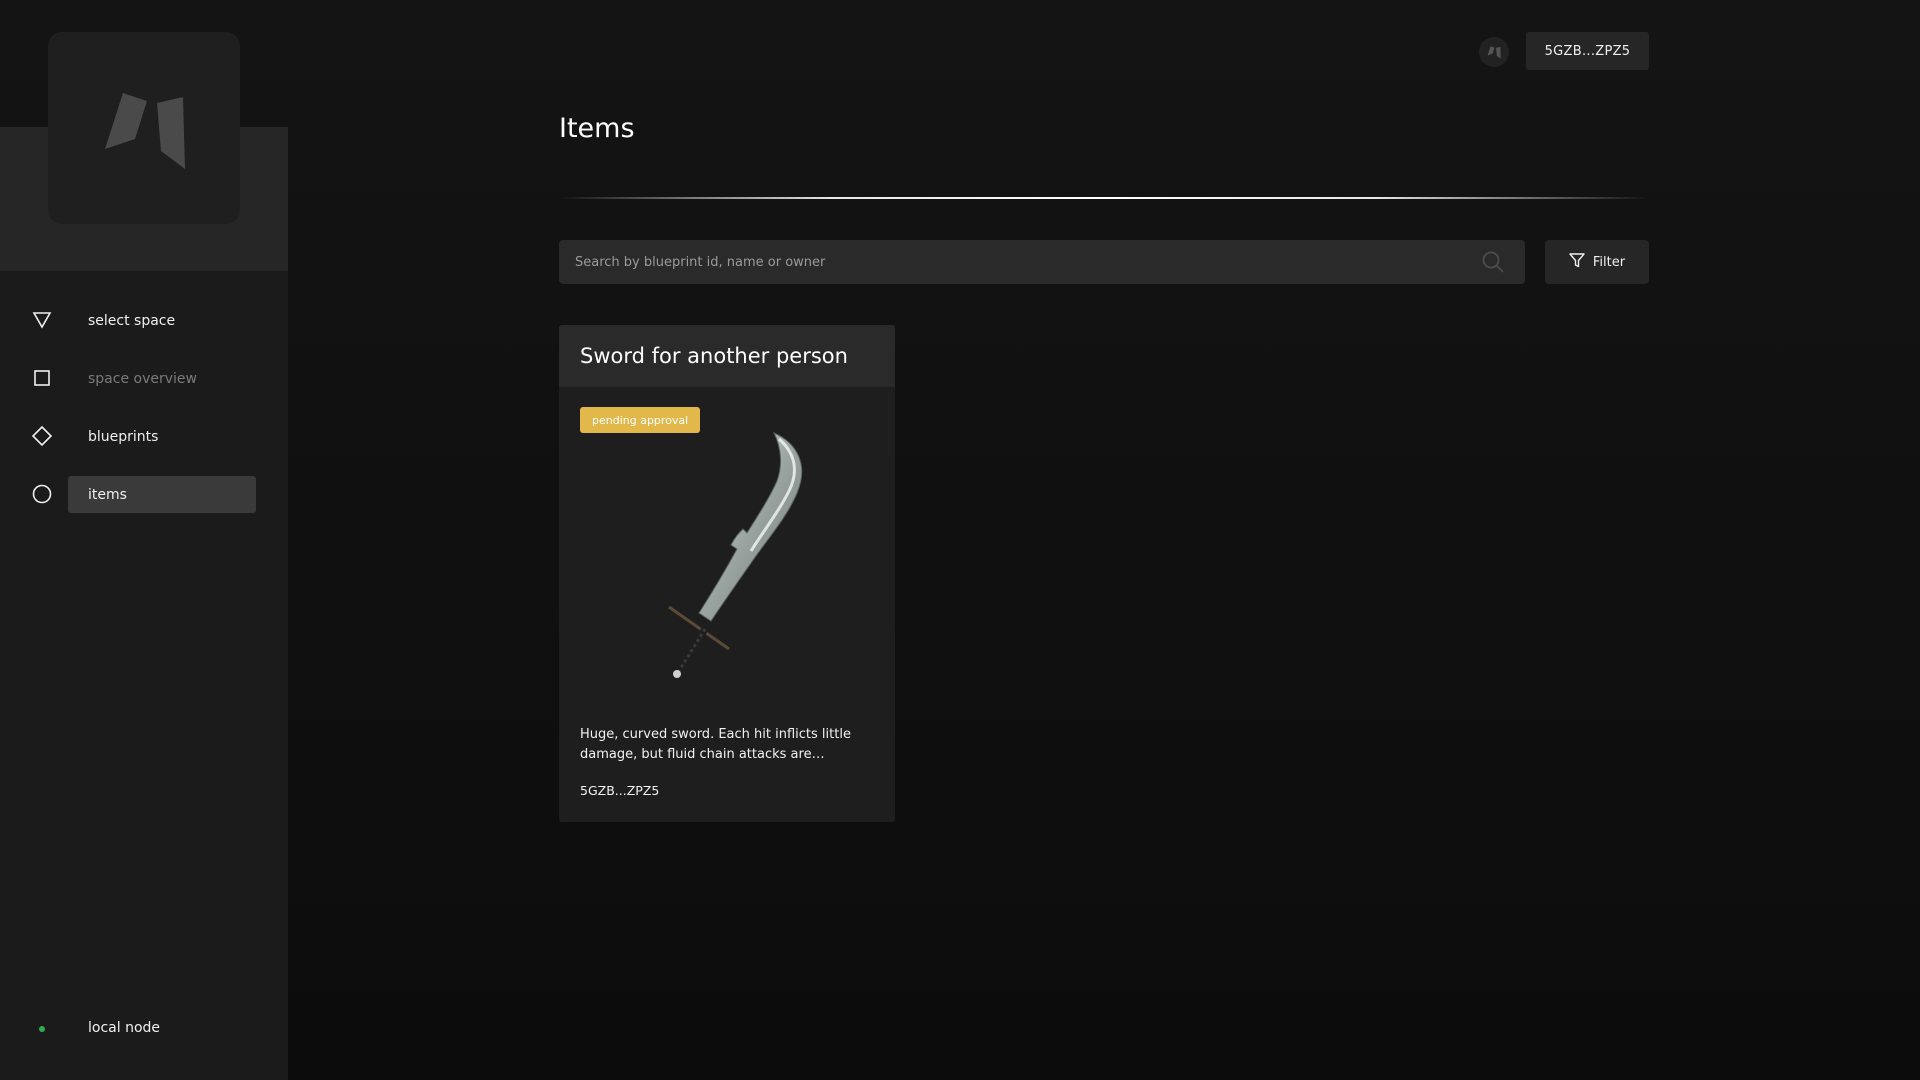  I want to click on app-logo, so click(144, 128).